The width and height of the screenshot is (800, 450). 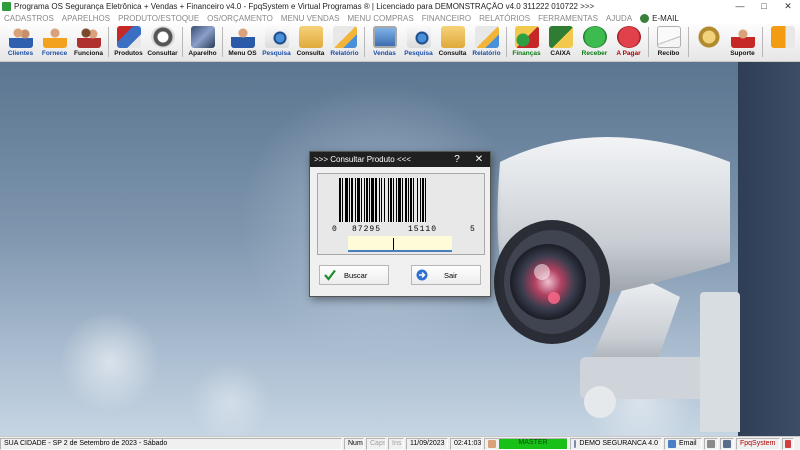 I want to click on menu-vendas: MENU VENDAS, so click(x=310, y=18).